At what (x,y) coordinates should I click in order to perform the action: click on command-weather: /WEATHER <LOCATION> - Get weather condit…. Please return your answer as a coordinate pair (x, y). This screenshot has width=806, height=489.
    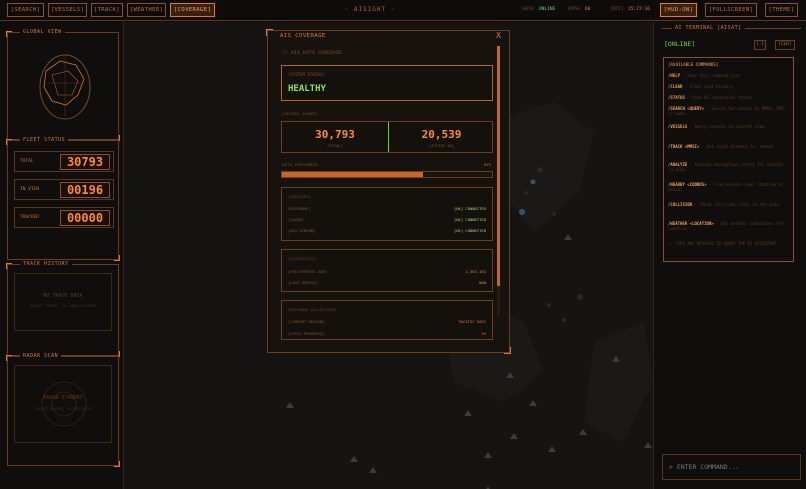
    Looking at the image, I should click on (726, 226).